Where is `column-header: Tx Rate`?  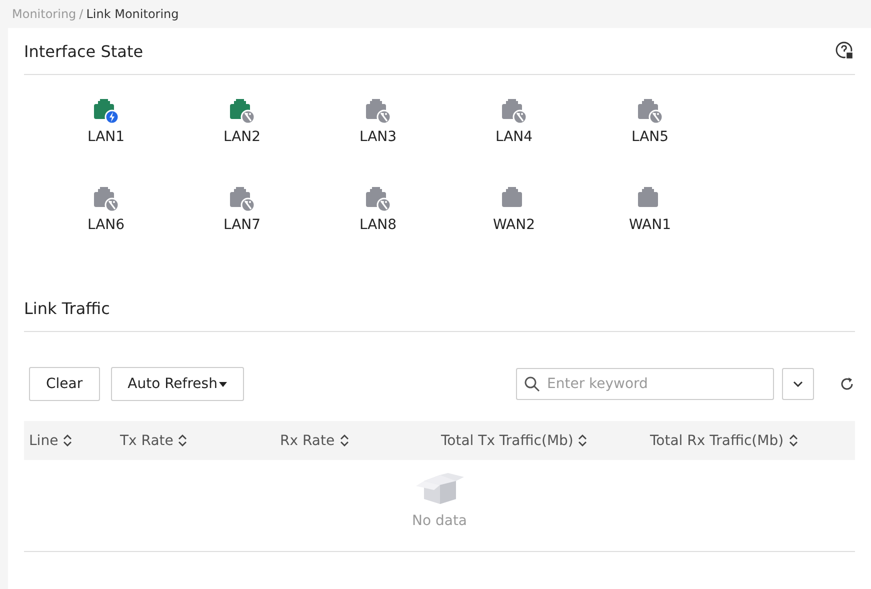 column-header: Tx Rate is located at coordinates (154, 440).